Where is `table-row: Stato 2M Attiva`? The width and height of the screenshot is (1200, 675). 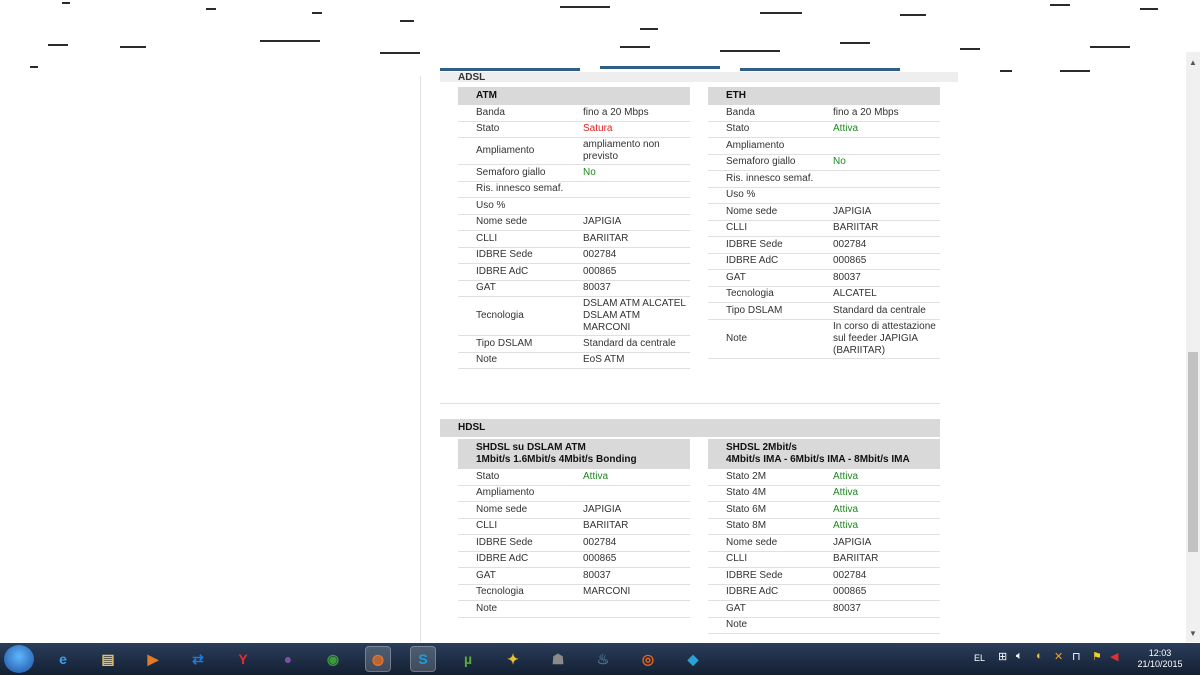 table-row: Stato 2M Attiva is located at coordinates (824, 477).